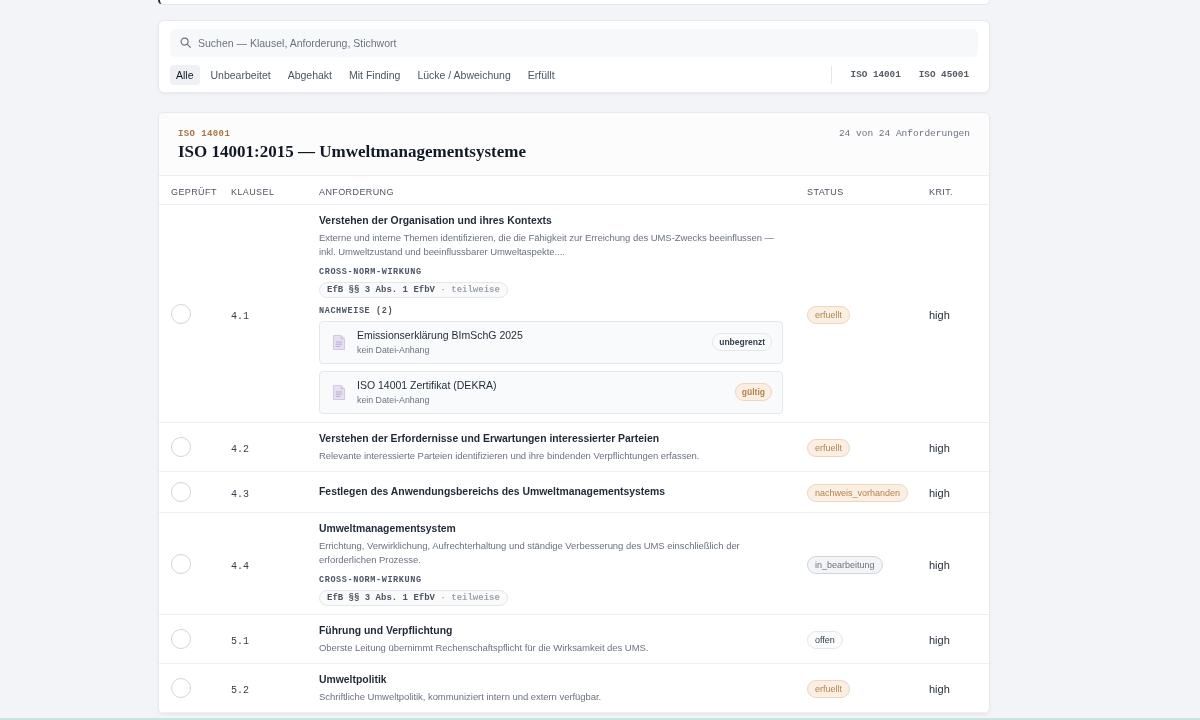 Image resolution: width=1200 pixels, height=720 pixels. I want to click on filter-tab: Abgehakt, so click(309, 75).